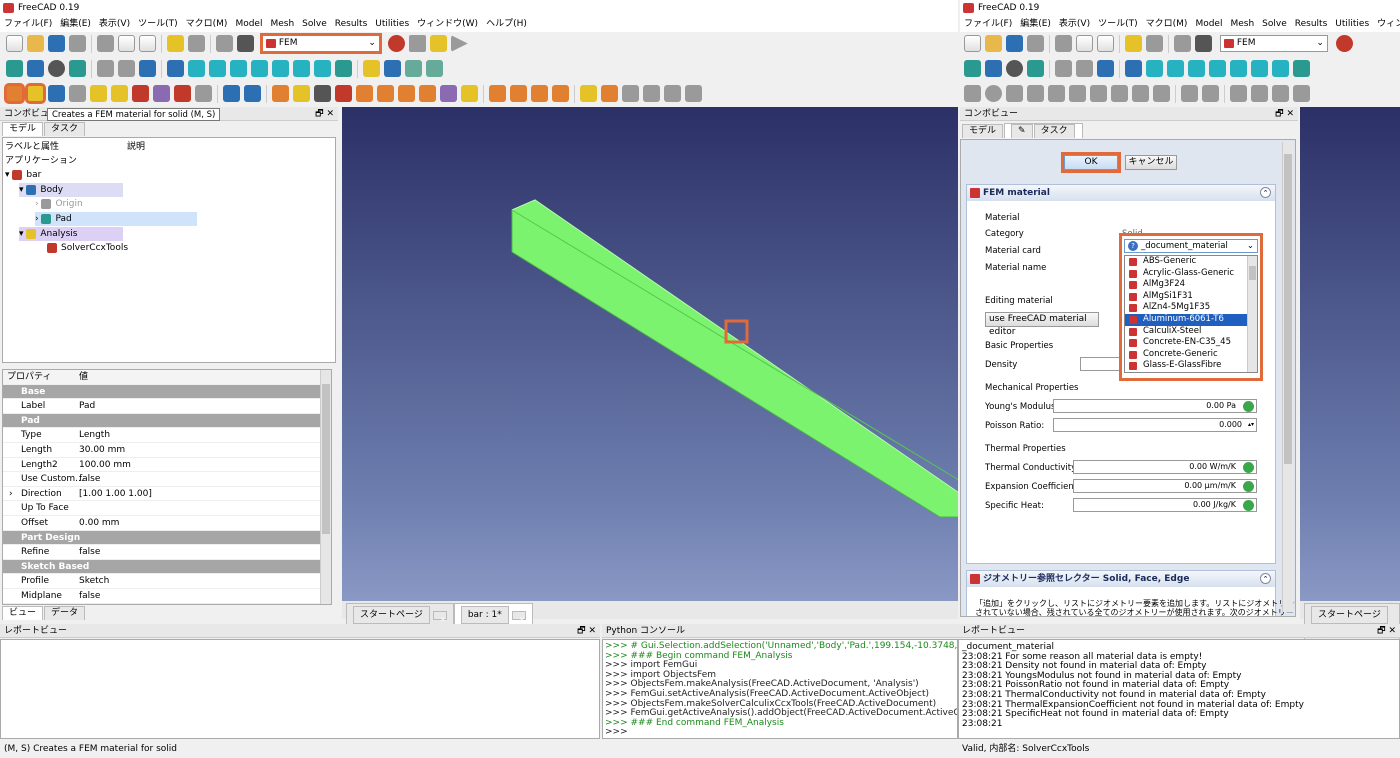 The width and height of the screenshot is (1400, 758). What do you see at coordinates (1105, 43) in the screenshot?
I see `paste-icon` at bounding box center [1105, 43].